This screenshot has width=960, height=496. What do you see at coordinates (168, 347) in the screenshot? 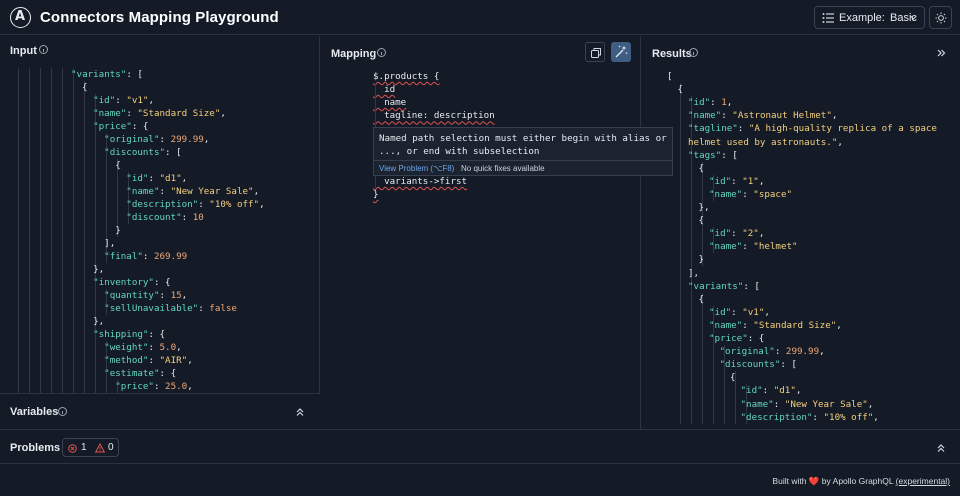
I see `code-token: 5.0` at bounding box center [168, 347].